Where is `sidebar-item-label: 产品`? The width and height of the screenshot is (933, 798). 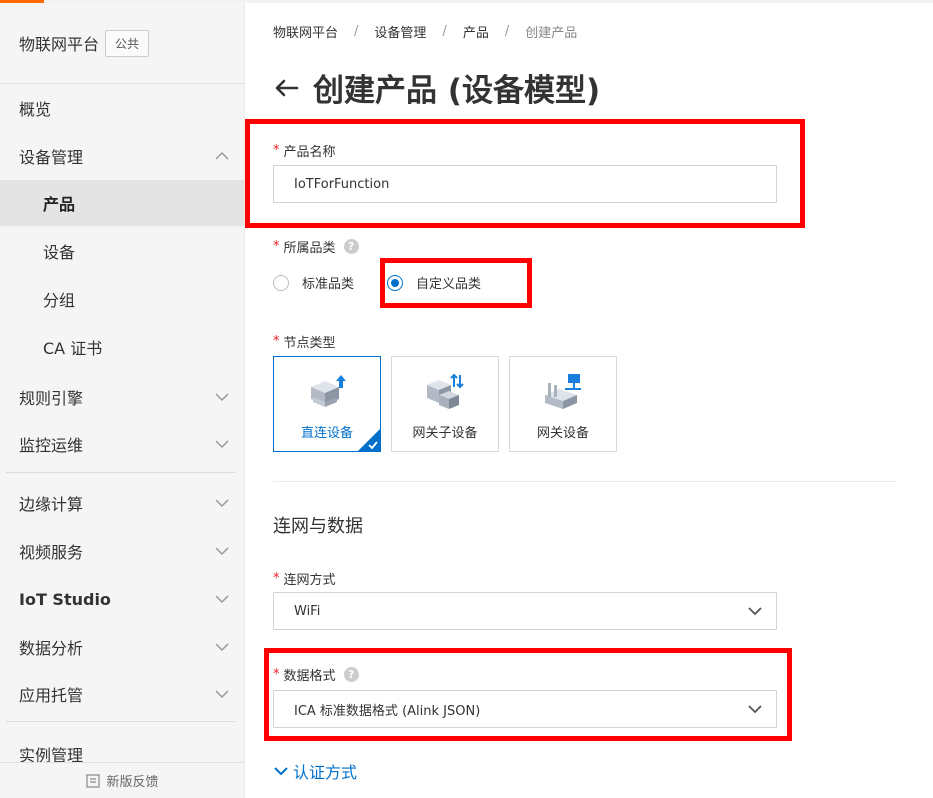
sidebar-item-label: 产品 is located at coordinates (59, 204).